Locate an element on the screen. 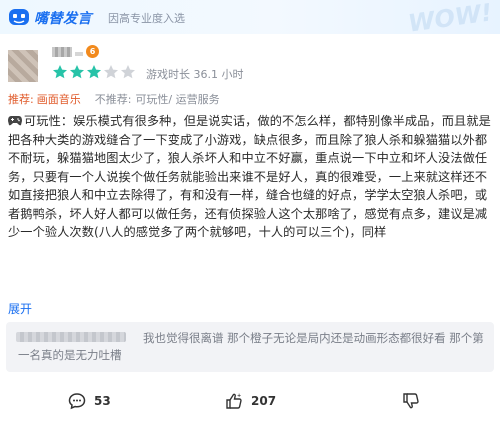  mouth-logo-icon is located at coordinates (19, 17).